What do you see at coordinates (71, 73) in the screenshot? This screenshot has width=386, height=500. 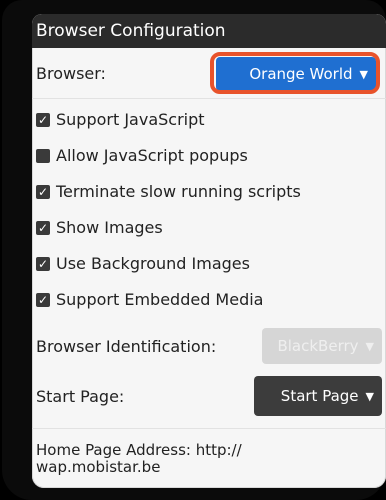 I see `browser-label: Browser:` at bounding box center [71, 73].